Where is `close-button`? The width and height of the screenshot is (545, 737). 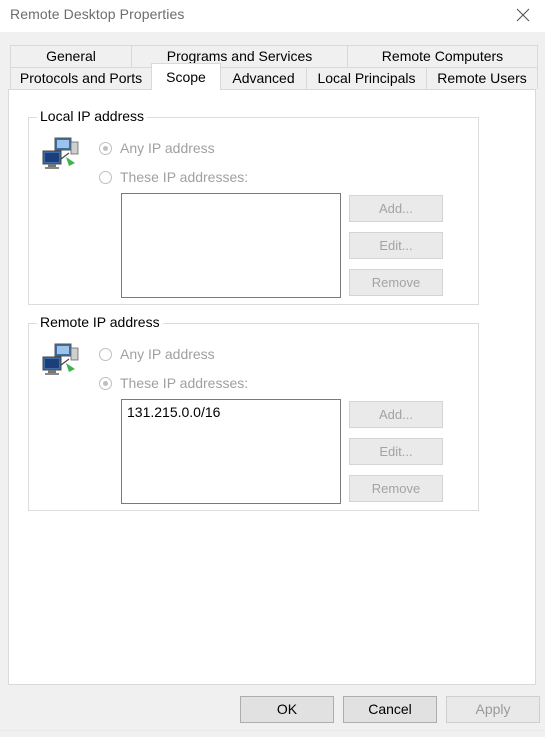 close-button is located at coordinates (523, 15).